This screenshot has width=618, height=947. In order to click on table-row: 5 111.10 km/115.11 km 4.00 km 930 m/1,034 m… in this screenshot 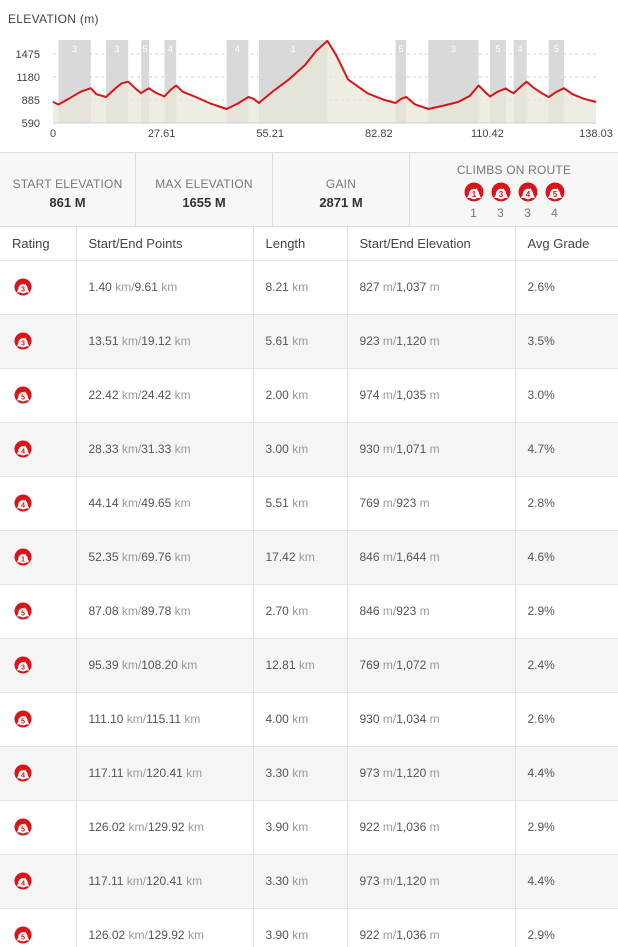, I will do `click(309, 719)`.